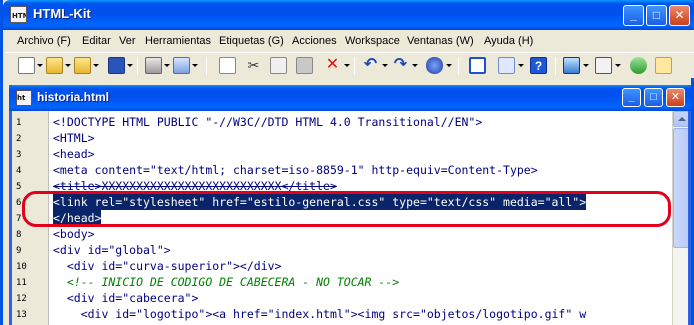 Image resolution: width=694 pixels, height=325 pixels. Describe the element at coordinates (477, 65) in the screenshot. I see `split-view-icon` at that location.